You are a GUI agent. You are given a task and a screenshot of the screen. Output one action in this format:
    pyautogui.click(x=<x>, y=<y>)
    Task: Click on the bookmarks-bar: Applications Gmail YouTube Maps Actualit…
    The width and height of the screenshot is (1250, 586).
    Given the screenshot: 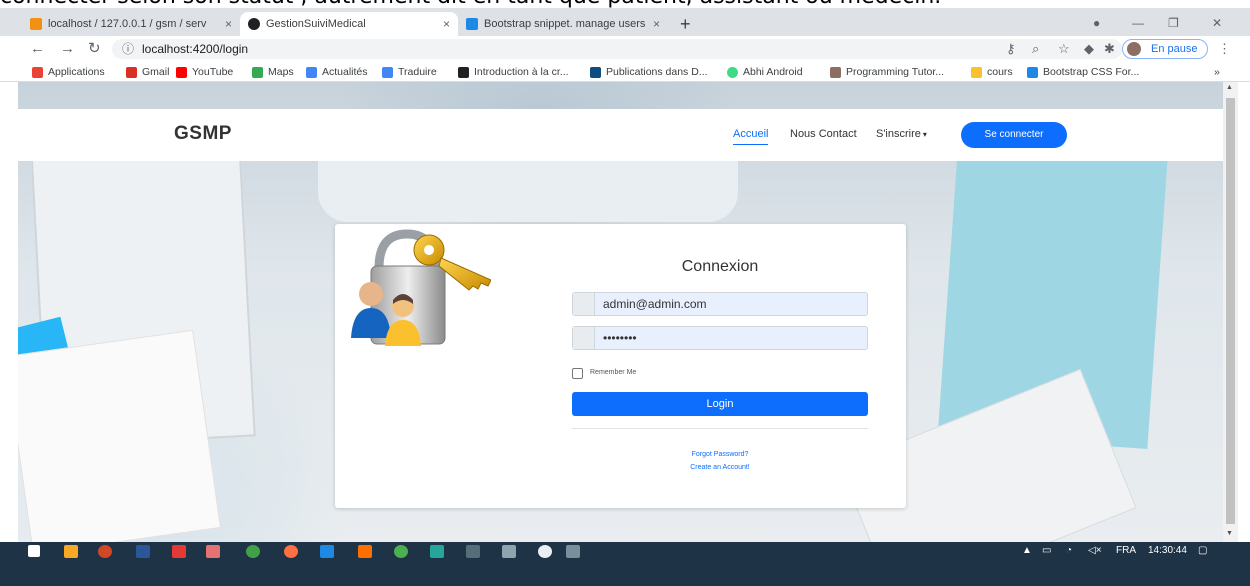 What is the action you would take?
    pyautogui.click(x=625, y=72)
    